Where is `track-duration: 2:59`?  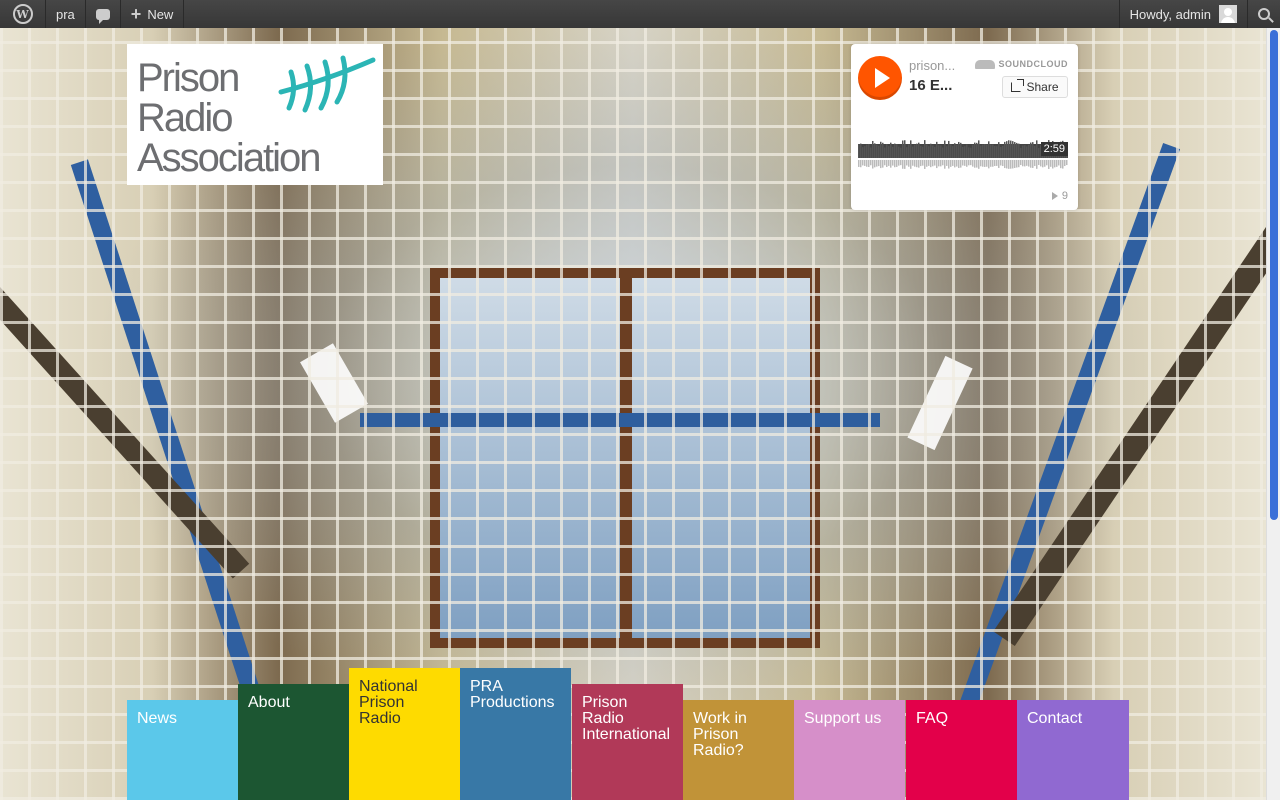
track-duration: 2:59 is located at coordinates (1054, 149).